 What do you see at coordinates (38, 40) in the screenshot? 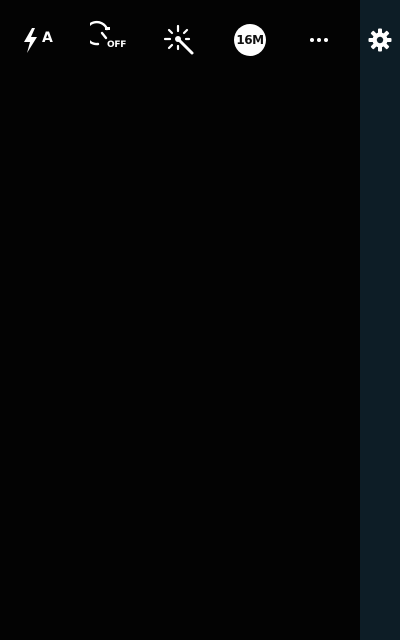
I see `flash-button: A` at bounding box center [38, 40].